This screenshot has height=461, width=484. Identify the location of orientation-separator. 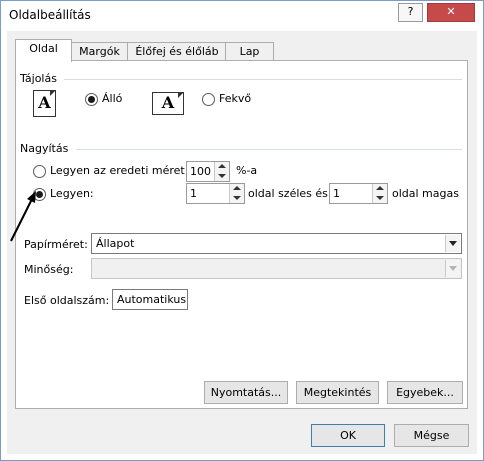
(263, 79).